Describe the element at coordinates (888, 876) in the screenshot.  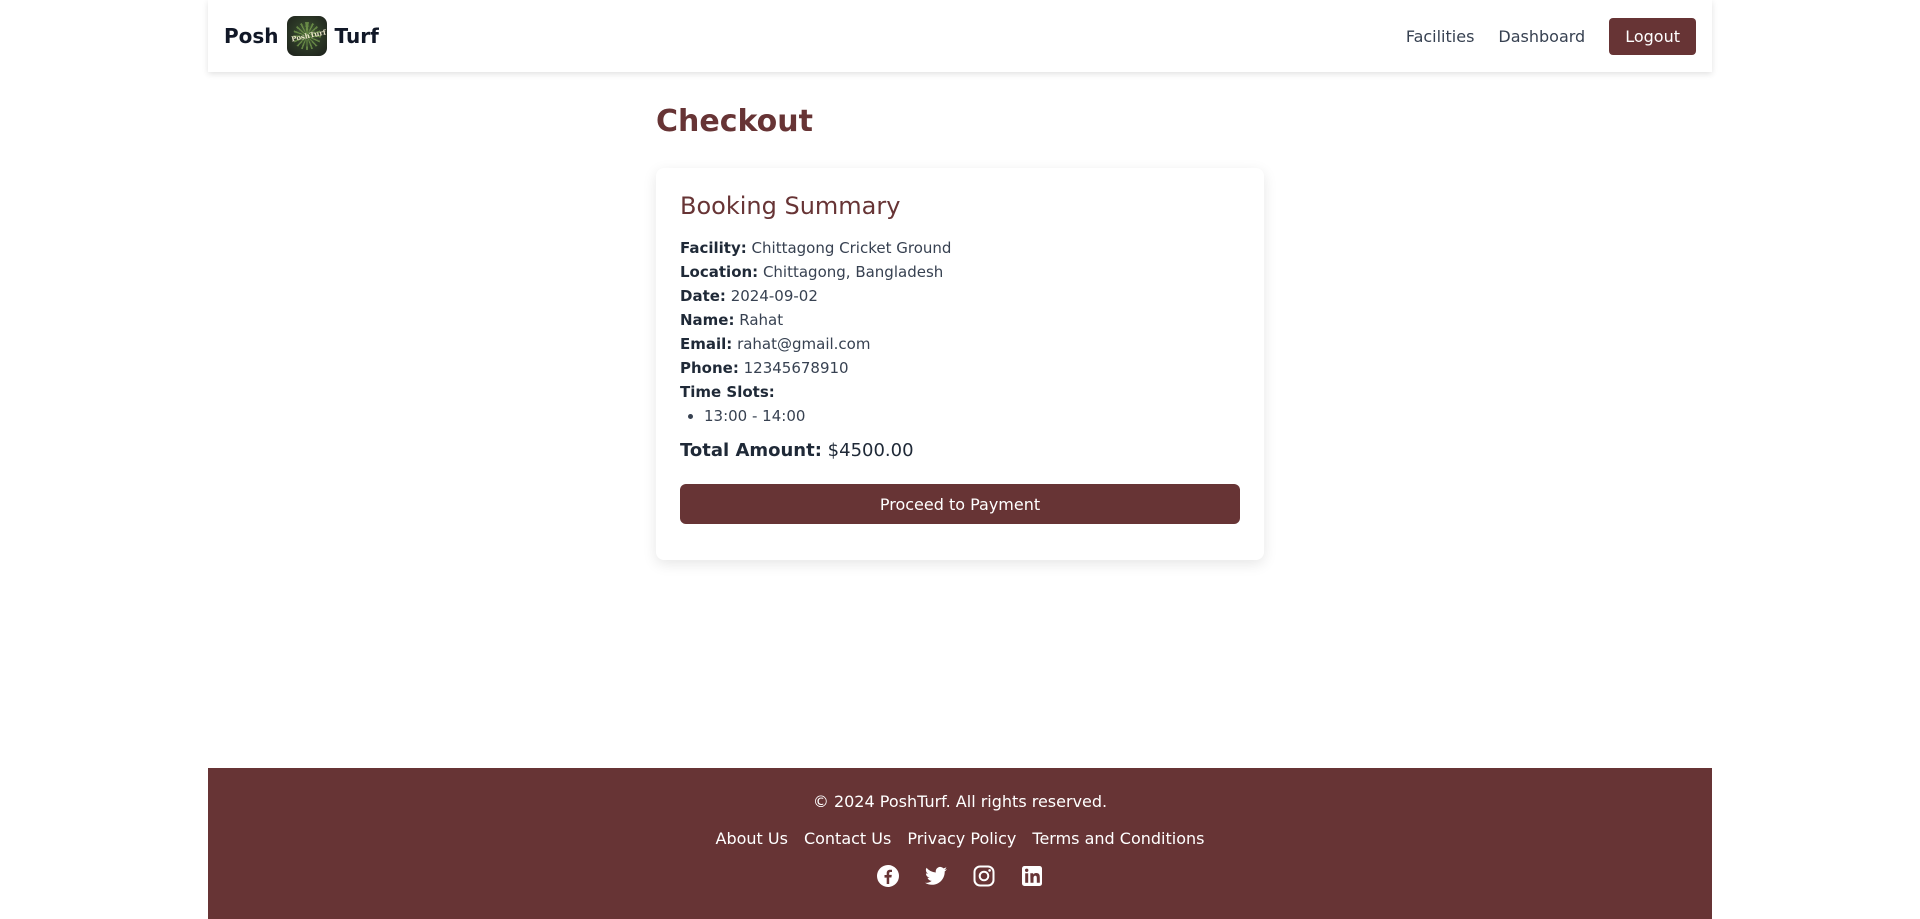
I see `facebook-icon` at that location.